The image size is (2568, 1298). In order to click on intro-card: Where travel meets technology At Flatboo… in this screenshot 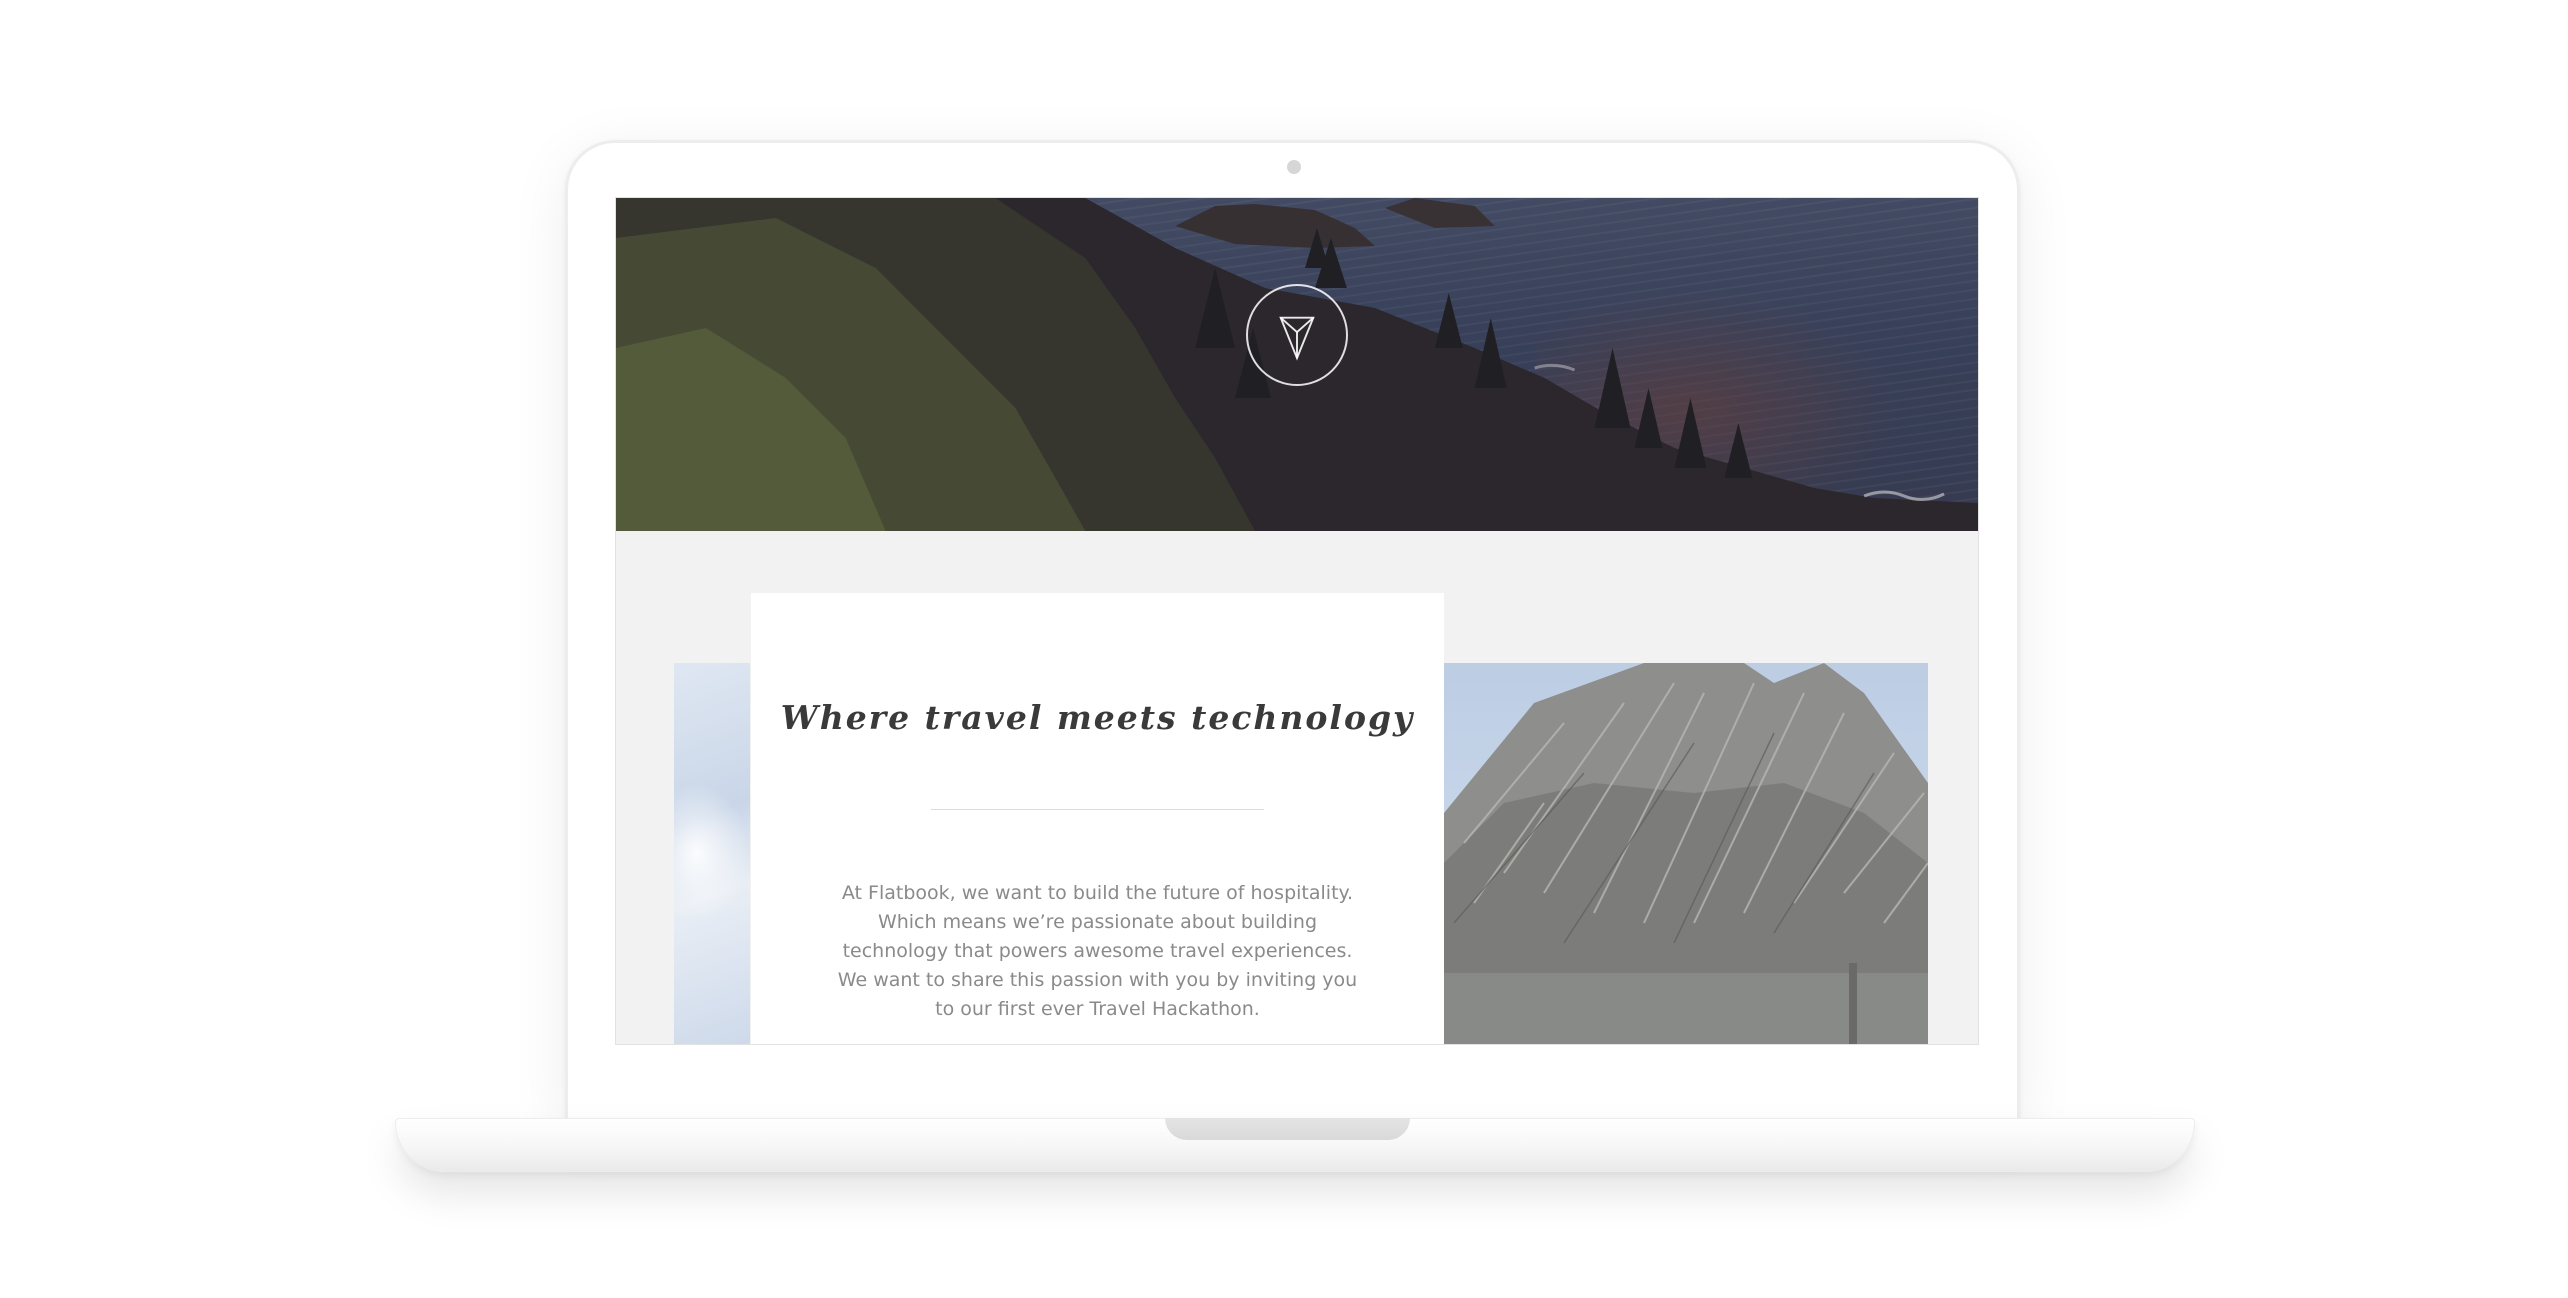, I will do `click(1097, 818)`.